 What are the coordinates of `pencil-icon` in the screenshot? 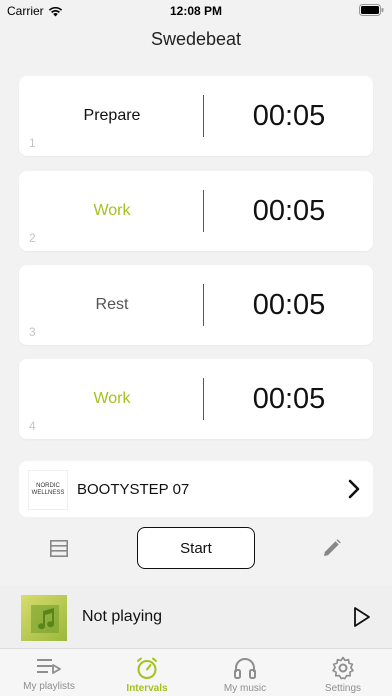 It's located at (332, 548).